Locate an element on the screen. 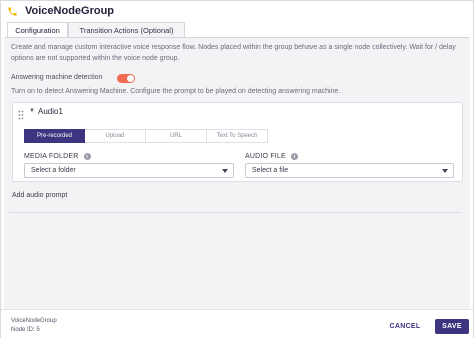  audio-file-label-text: AUDIO FILE is located at coordinates (265, 156).